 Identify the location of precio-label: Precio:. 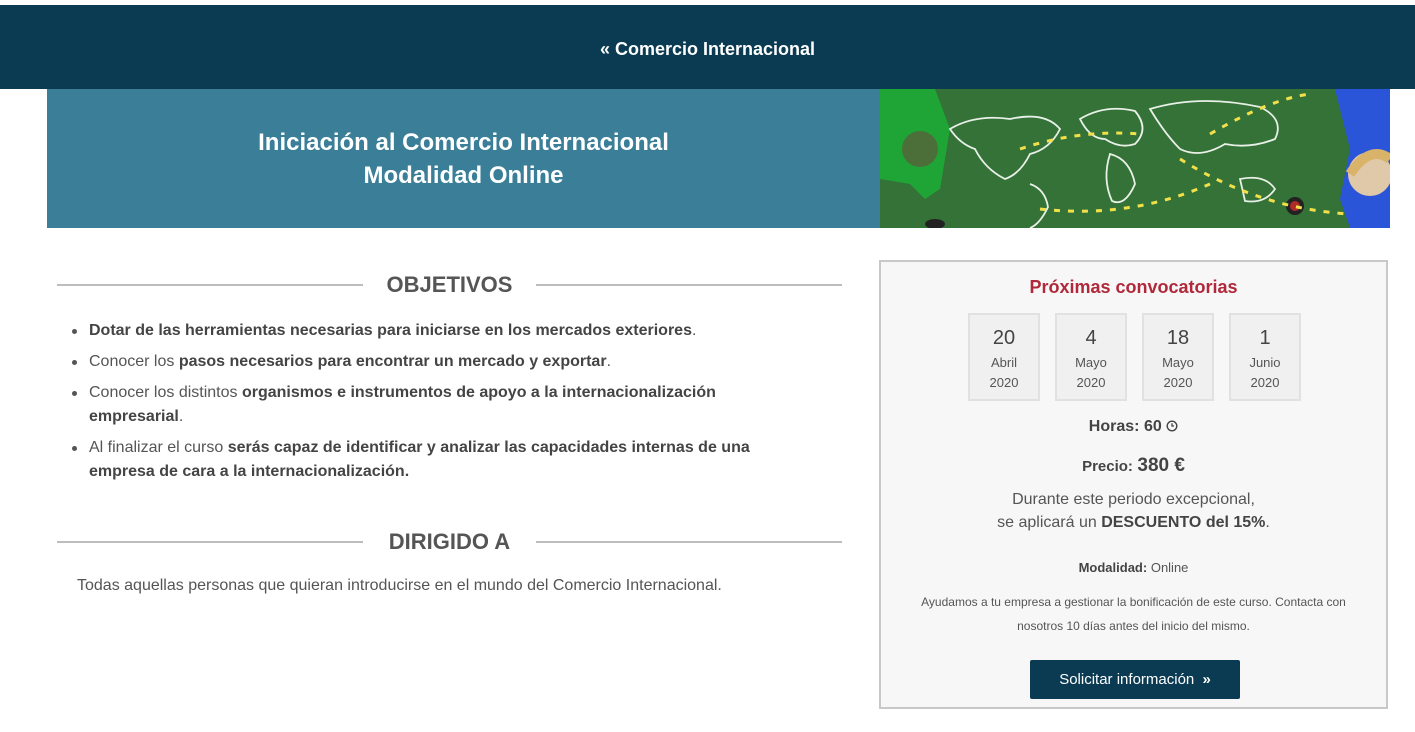
(1107, 466).